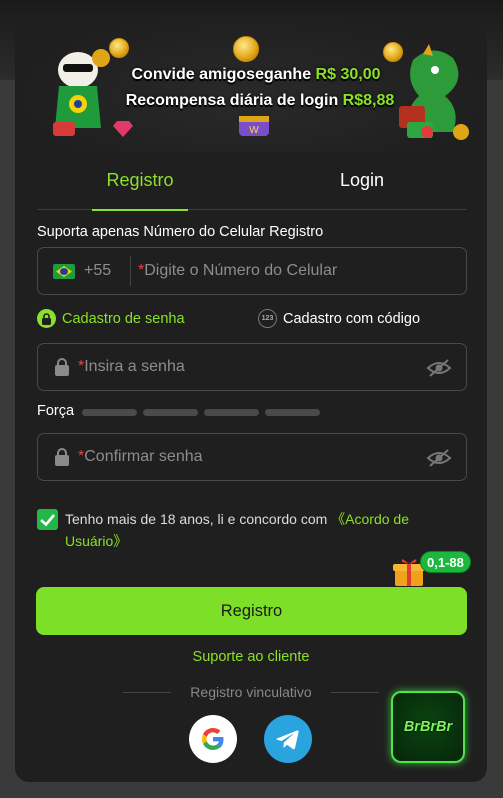 This screenshot has width=503, height=798. Describe the element at coordinates (252, 457) in the screenshot. I see `confirm-password-field: *Confirmar senha` at that location.